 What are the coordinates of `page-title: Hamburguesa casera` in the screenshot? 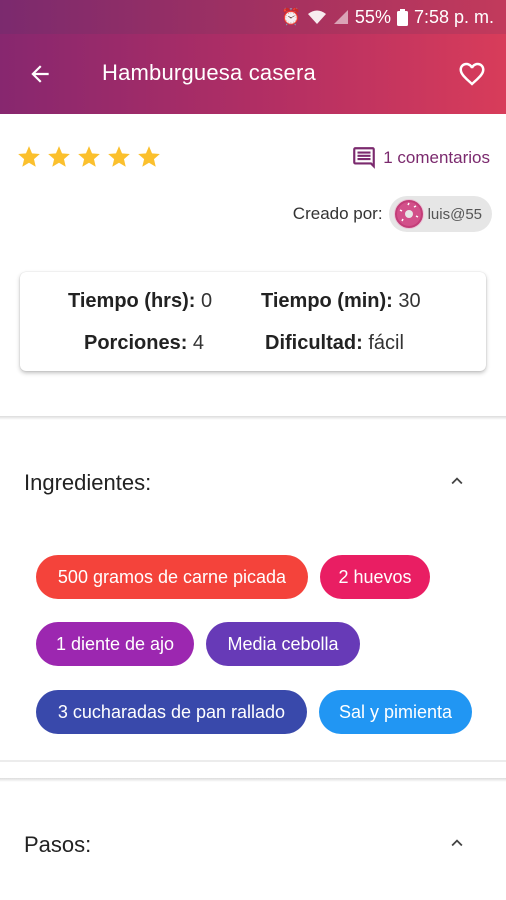 It's located at (209, 72).